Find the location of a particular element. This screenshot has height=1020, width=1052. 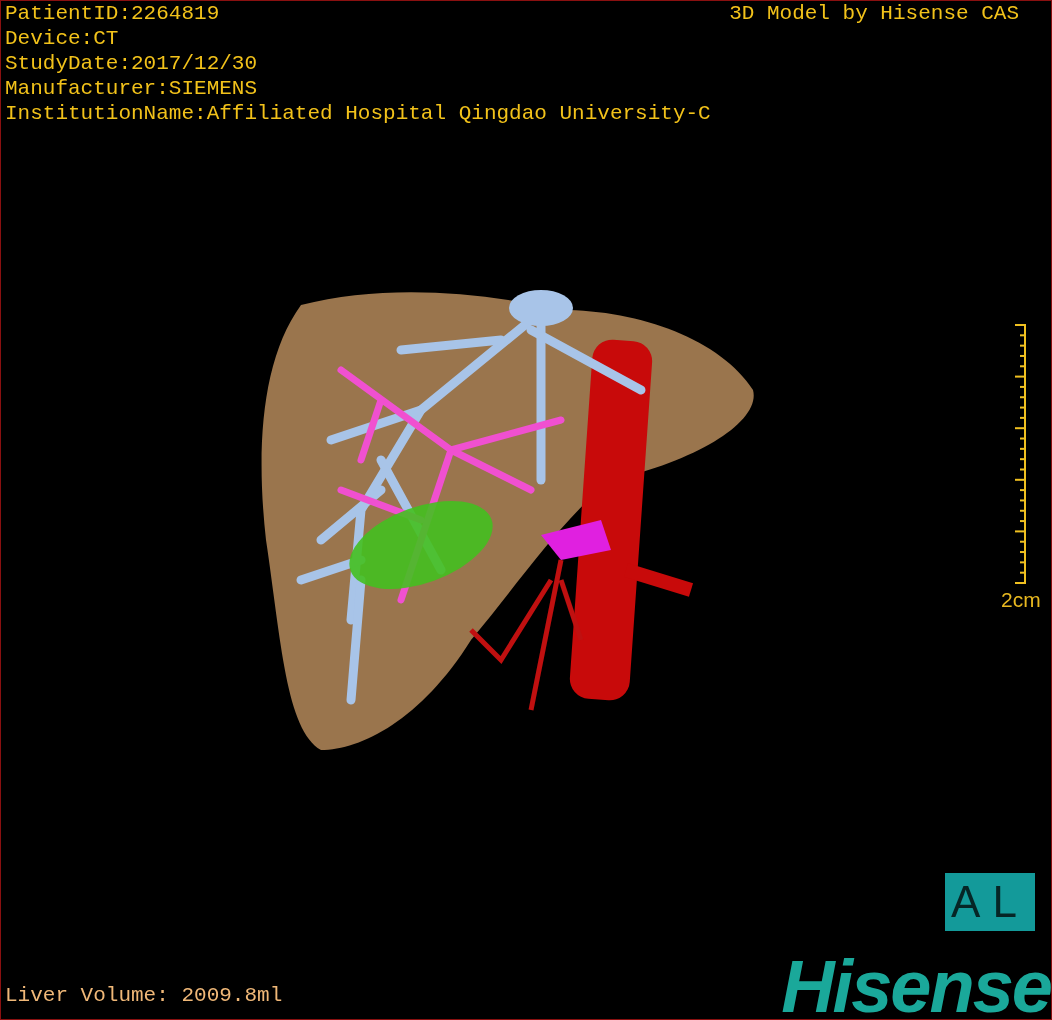

info-line: Device:CT is located at coordinates (62, 38).